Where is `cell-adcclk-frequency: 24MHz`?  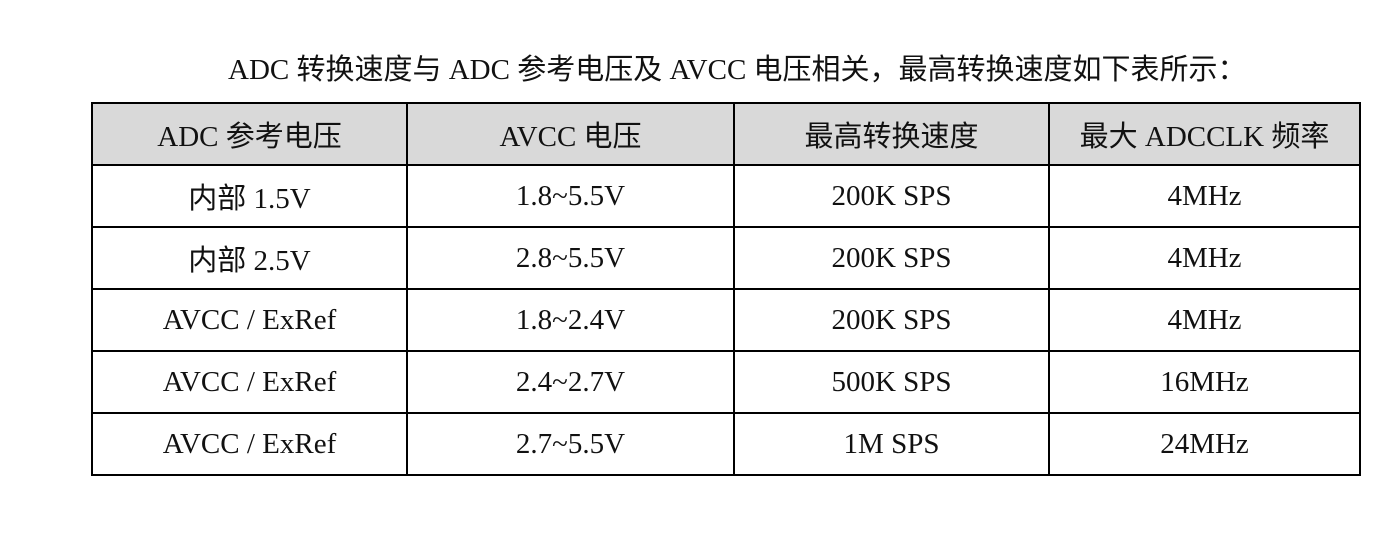 cell-adcclk-frequency: 24MHz is located at coordinates (1204, 444).